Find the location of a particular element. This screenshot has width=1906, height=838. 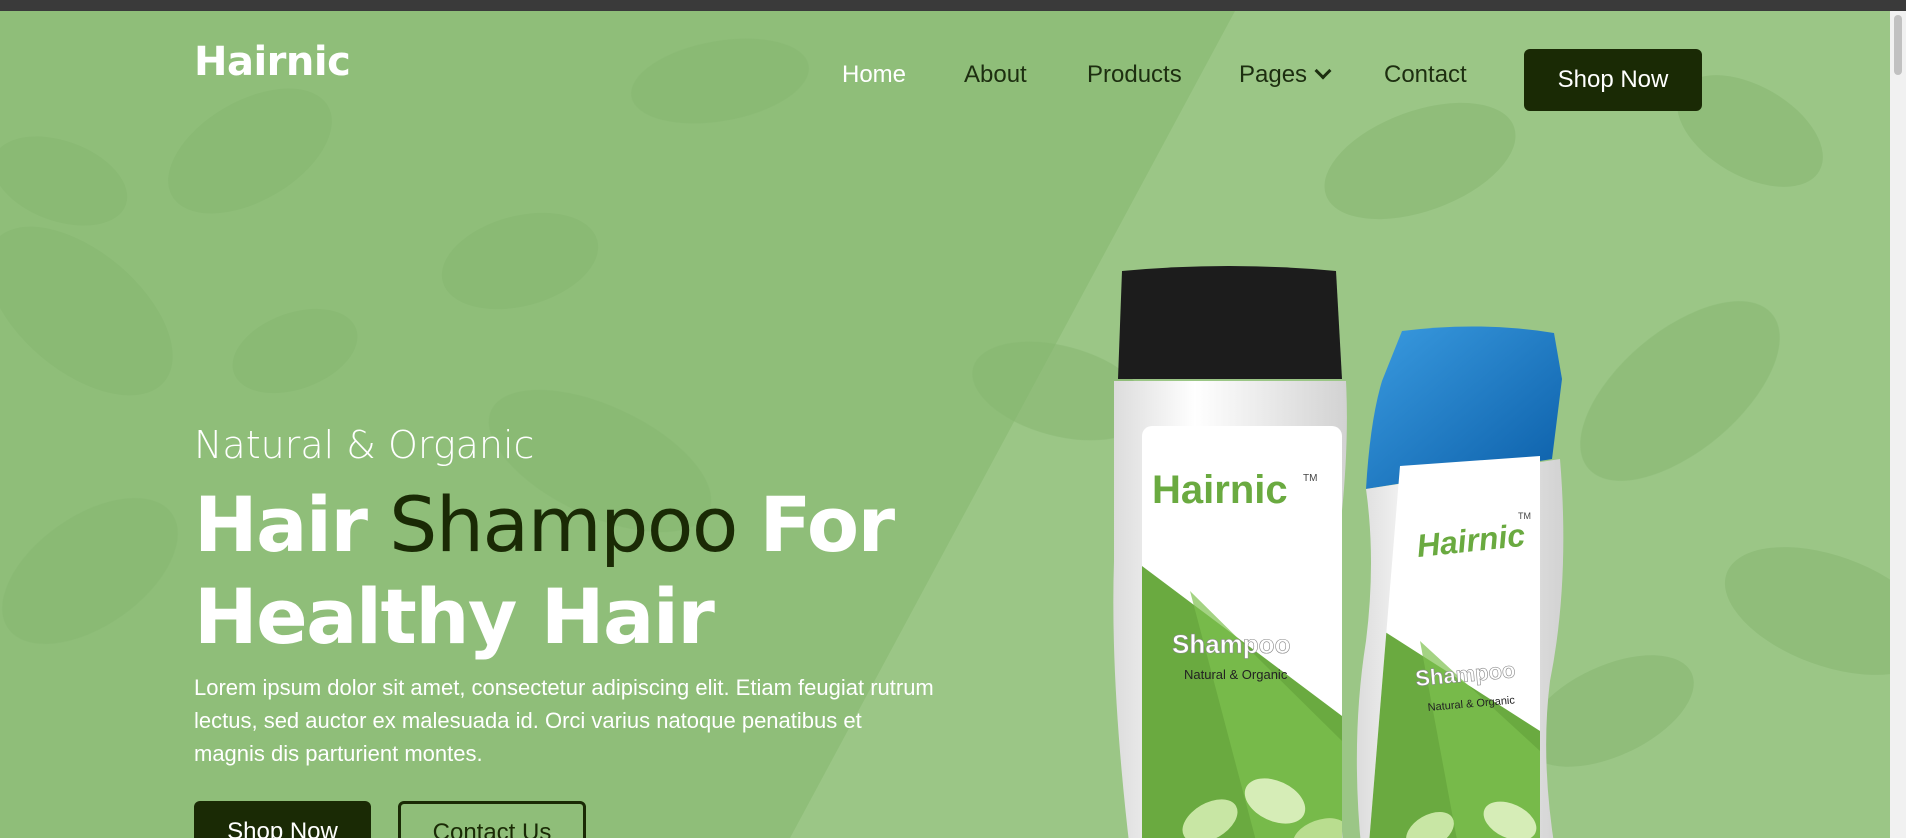

hero-title-part3: For is located at coordinates (827, 524).